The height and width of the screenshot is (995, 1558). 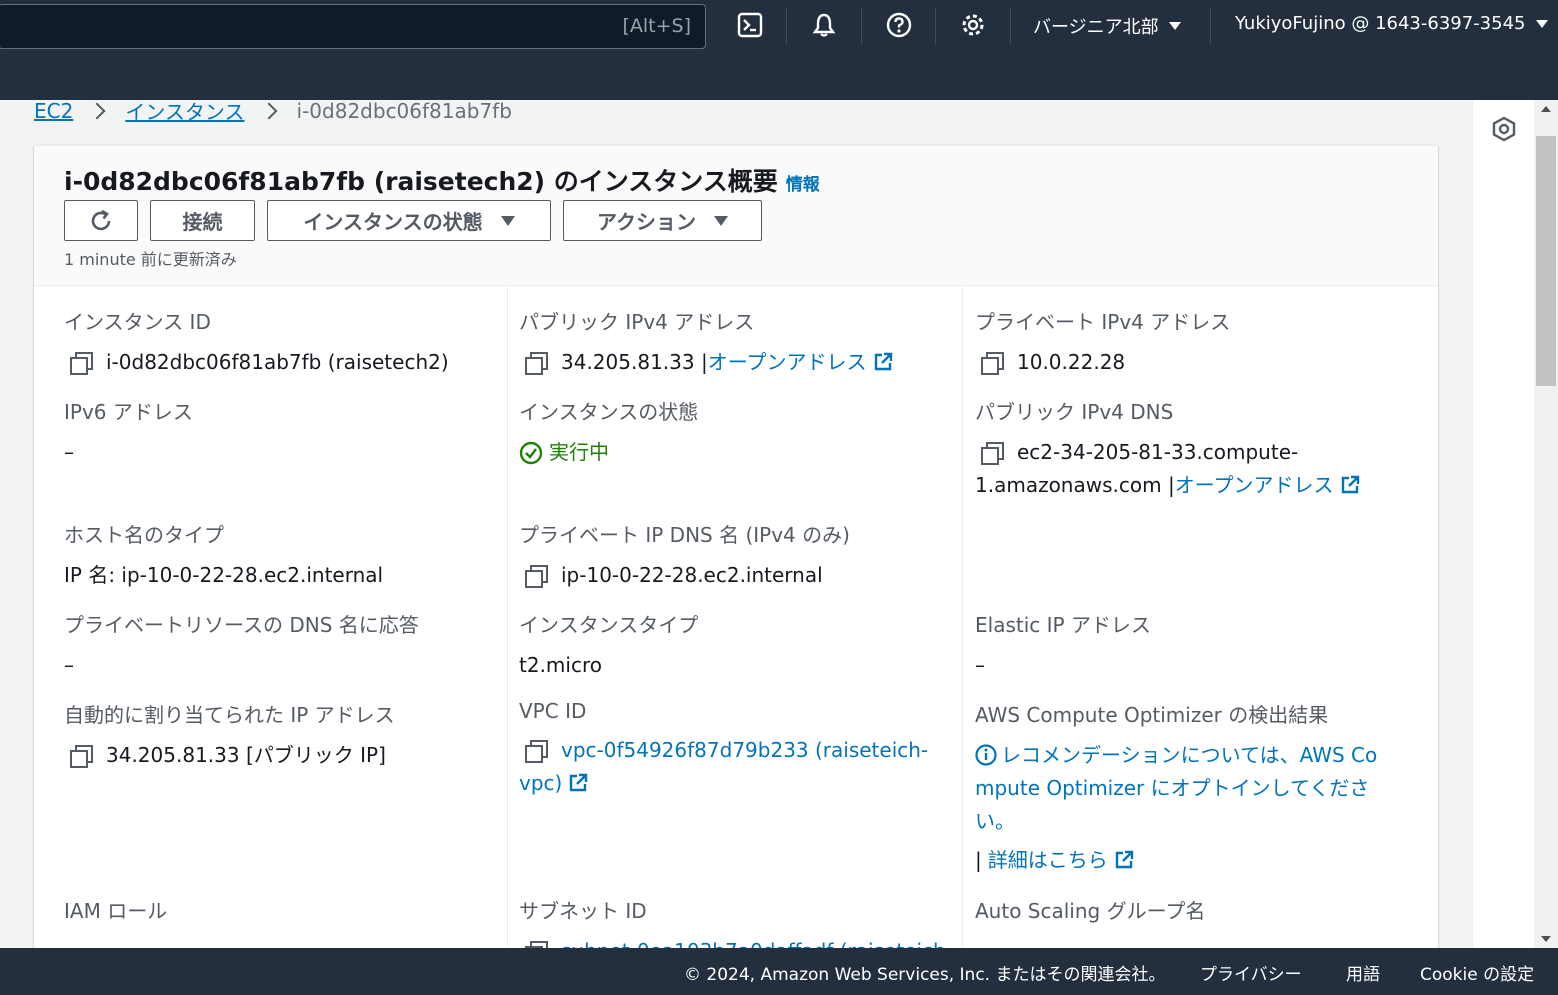 What do you see at coordinates (553, 783) in the screenshot?
I see `vpc-id-link-cont: vpc)` at bounding box center [553, 783].